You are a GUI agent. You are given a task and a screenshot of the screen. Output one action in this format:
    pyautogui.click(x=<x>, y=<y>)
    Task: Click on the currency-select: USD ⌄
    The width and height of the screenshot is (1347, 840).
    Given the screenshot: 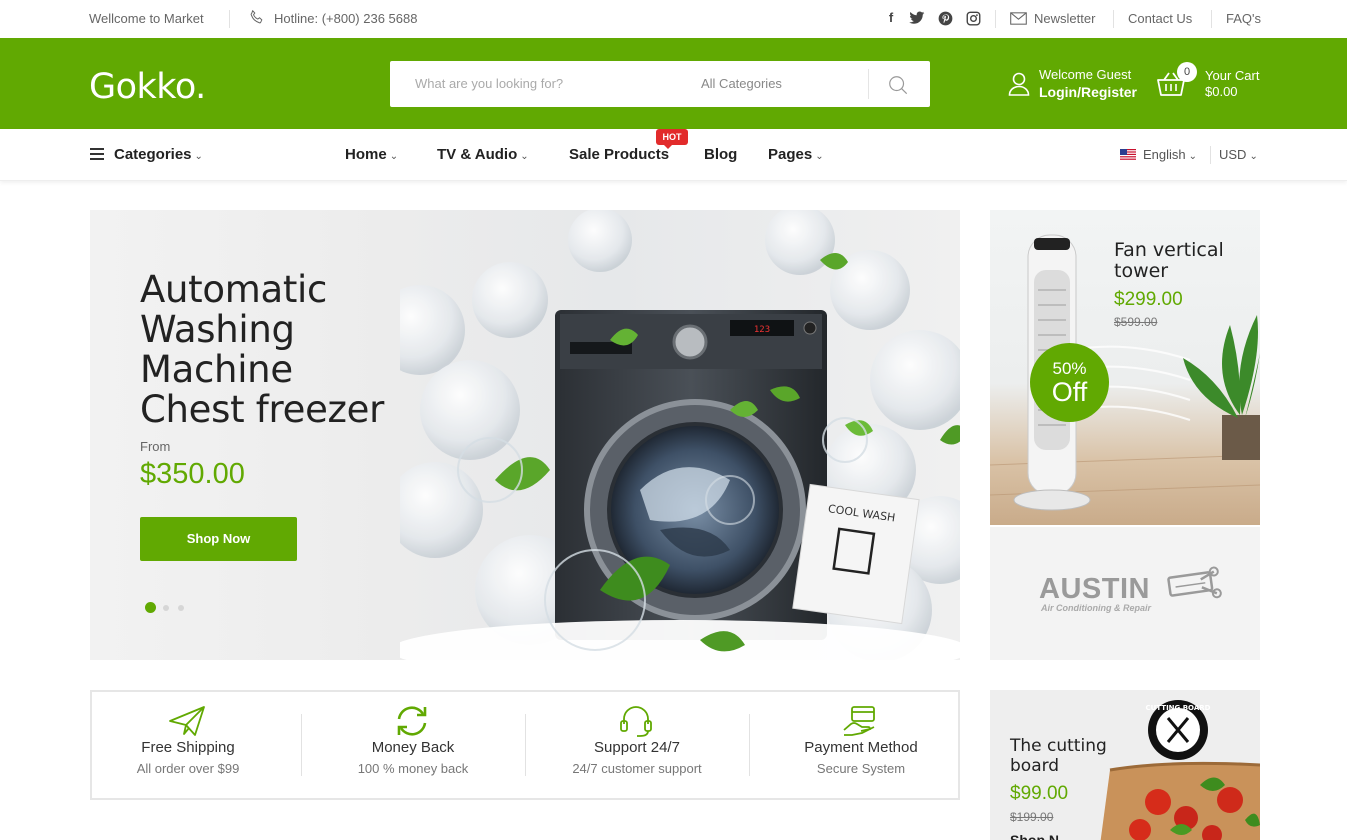 What is the action you would take?
    pyautogui.click(x=1238, y=154)
    